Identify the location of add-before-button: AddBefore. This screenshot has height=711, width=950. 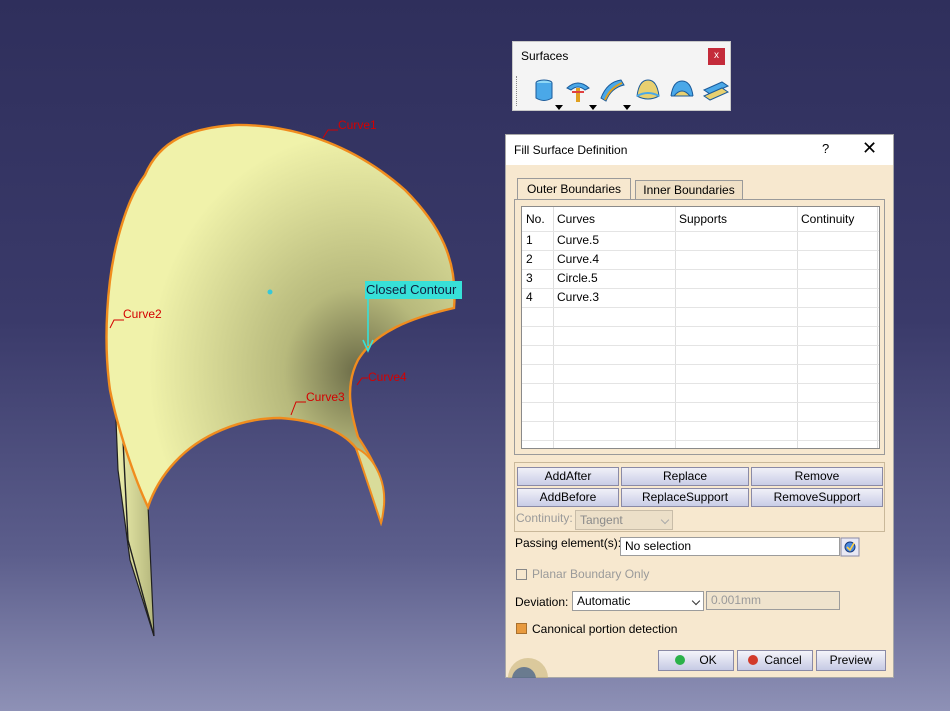
(568, 497).